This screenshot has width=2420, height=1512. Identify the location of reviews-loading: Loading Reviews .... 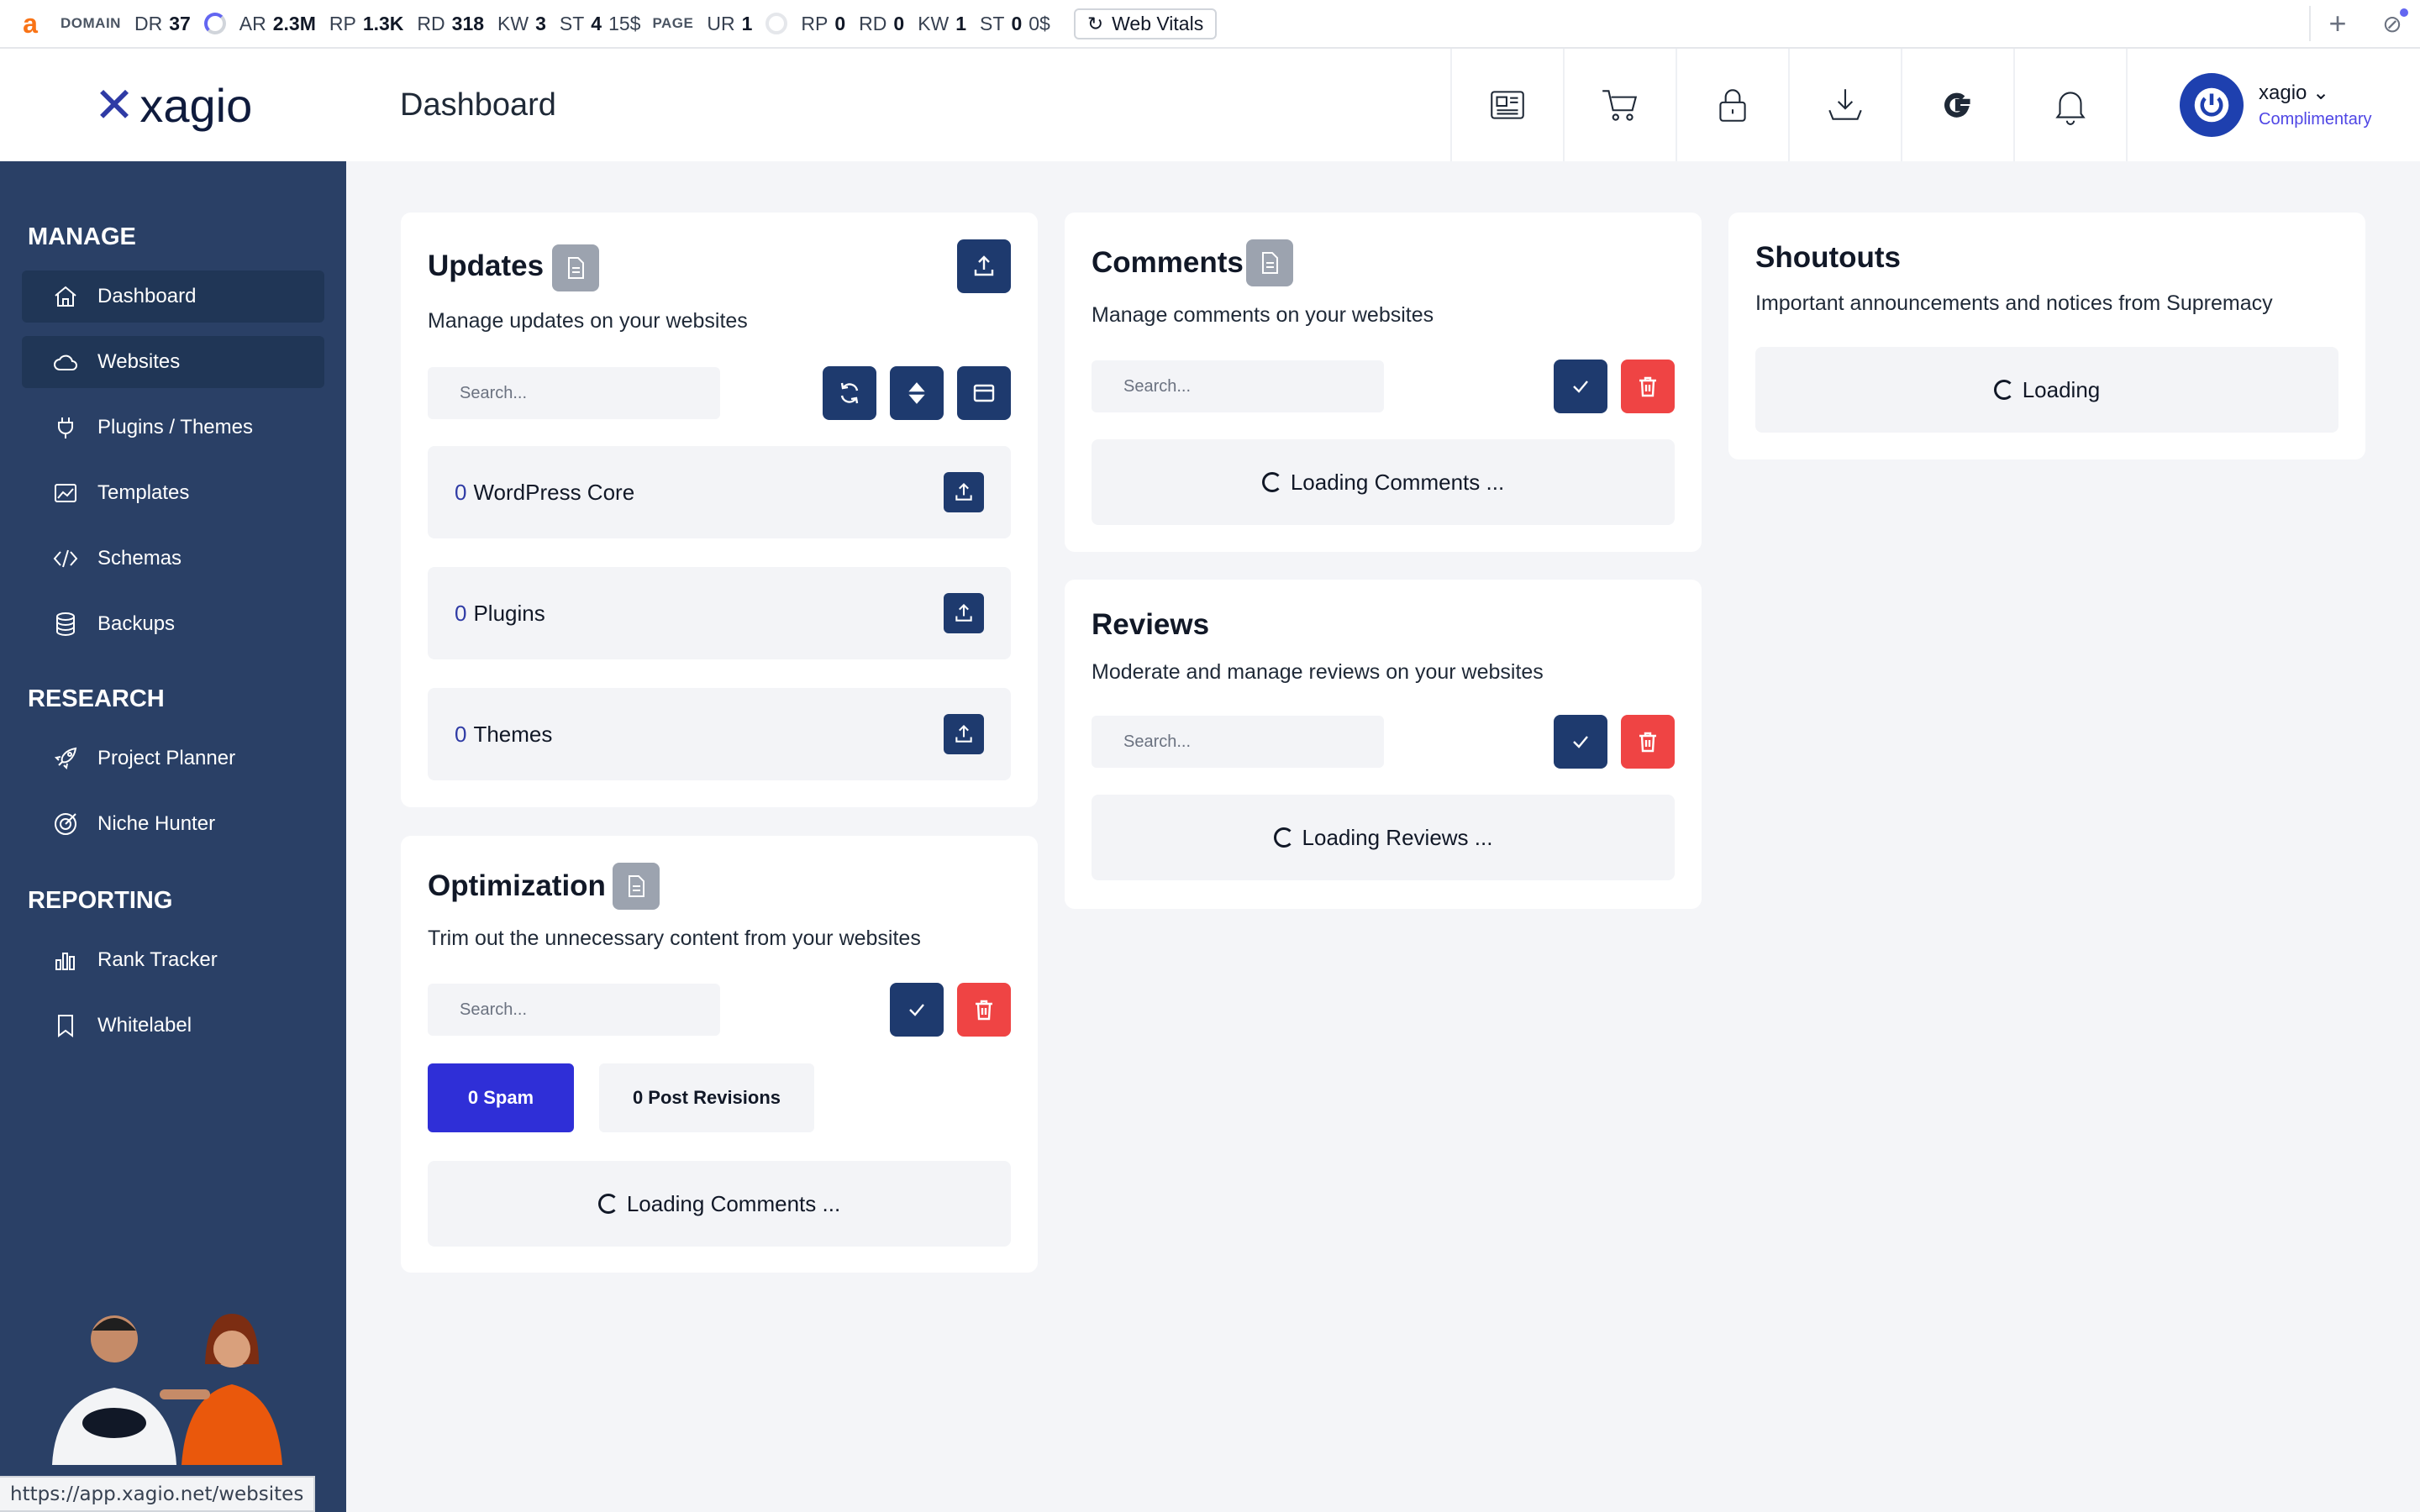
(1383, 837).